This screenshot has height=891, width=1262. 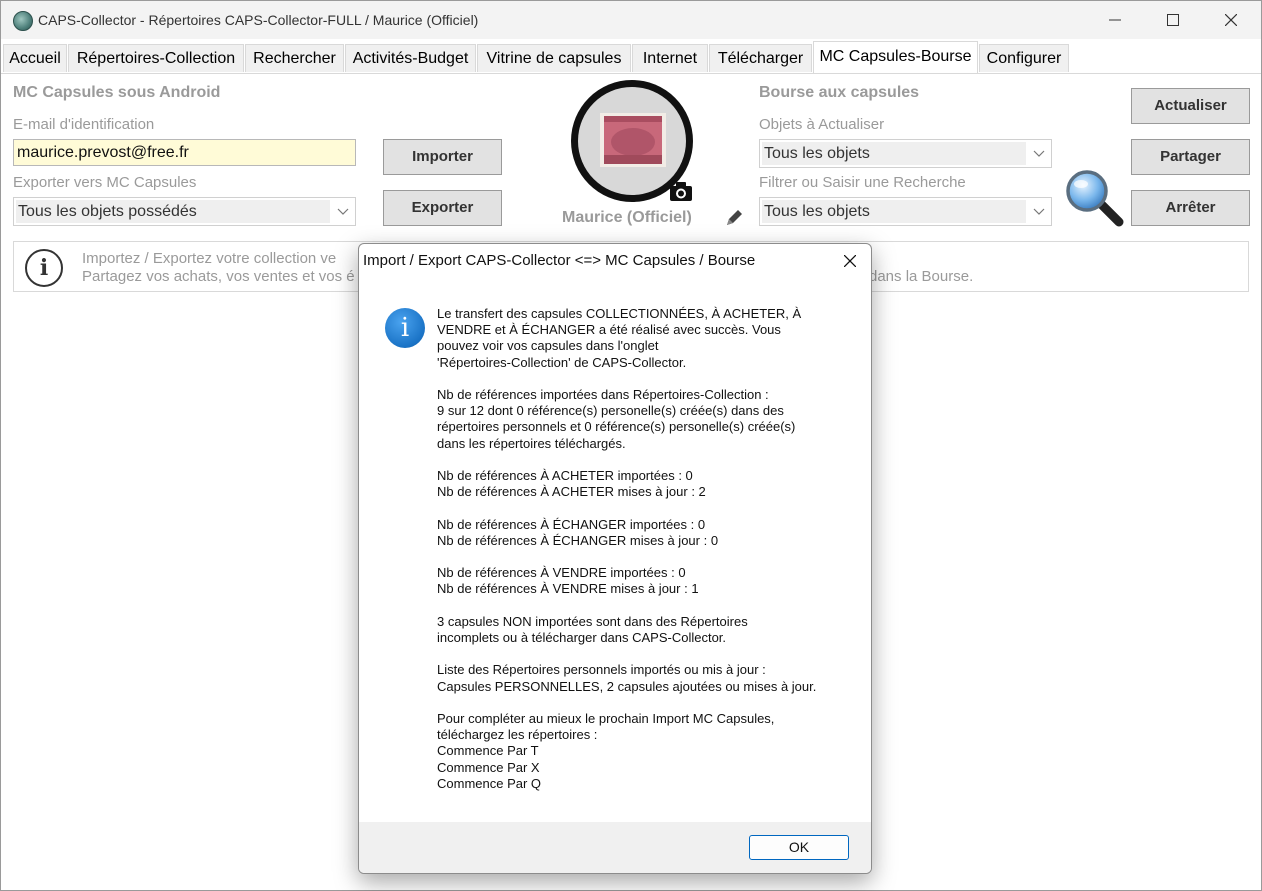 What do you see at coordinates (1190, 208) in the screenshot?
I see `stop-button: Arrêter` at bounding box center [1190, 208].